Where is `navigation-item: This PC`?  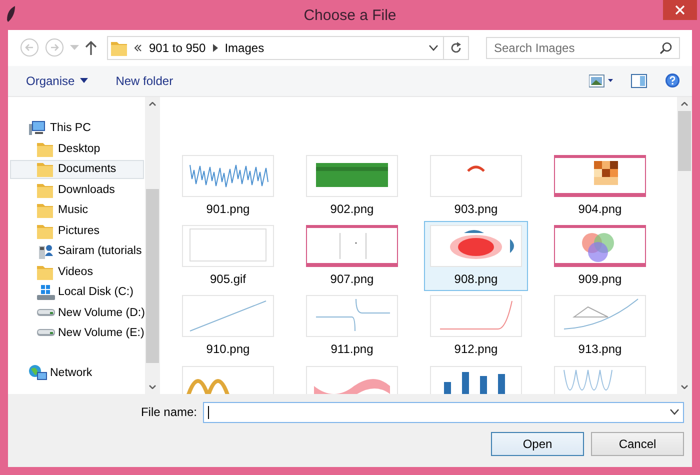
navigation-item: This PC is located at coordinates (77, 128).